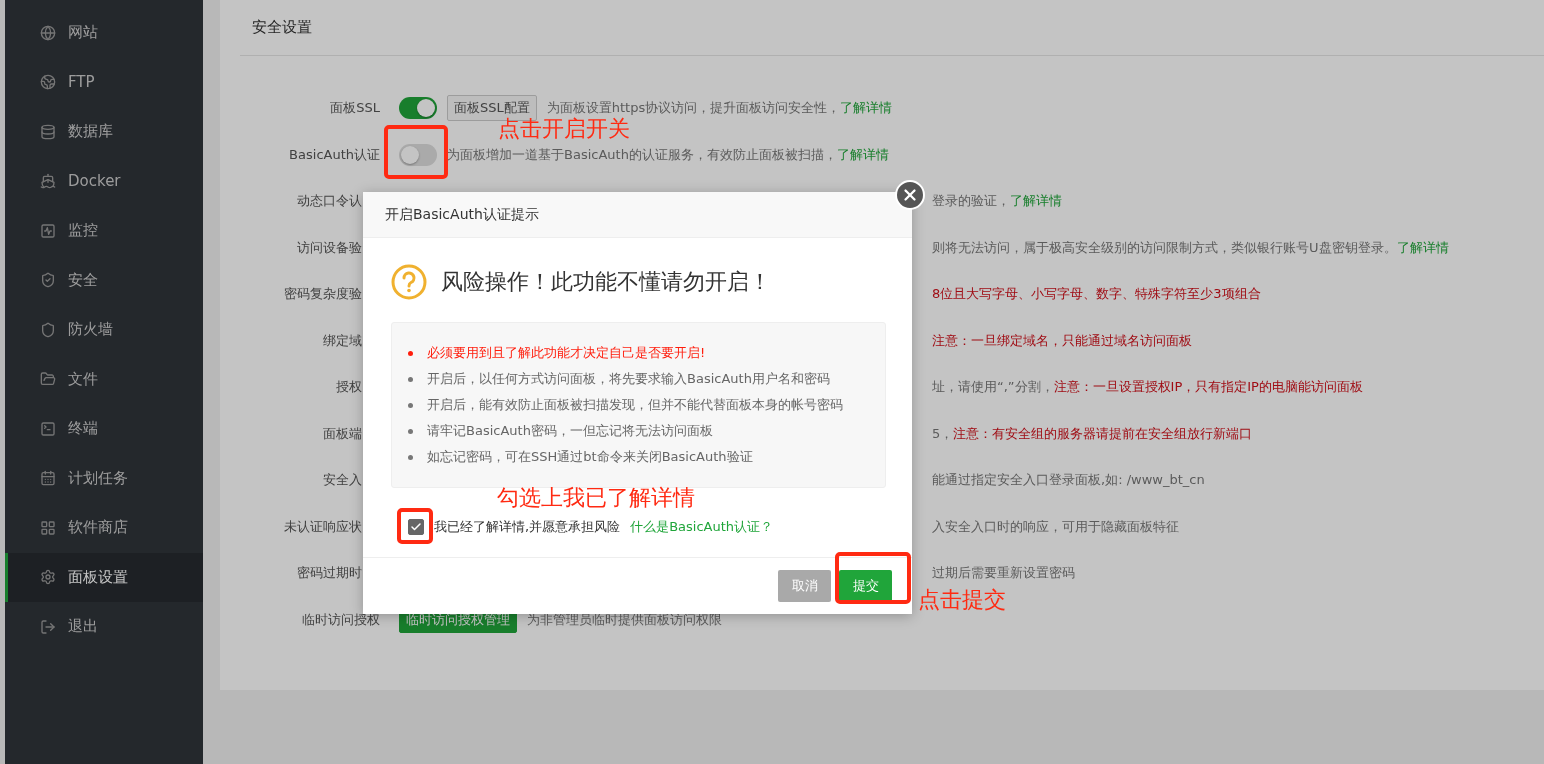 The image size is (1544, 764). What do you see at coordinates (48, 181) in the screenshot?
I see `ship-icon` at bounding box center [48, 181].